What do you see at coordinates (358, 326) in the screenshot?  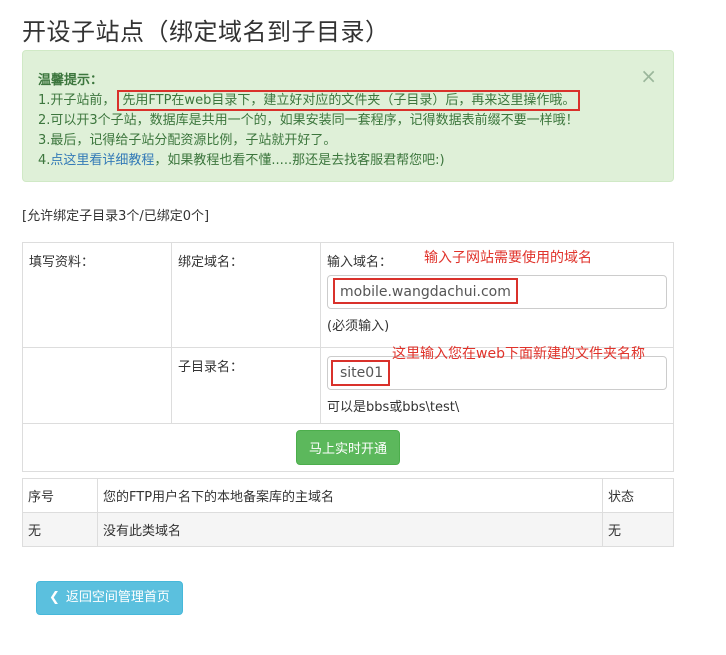 I see `domain-hint: (必须输入)` at bounding box center [358, 326].